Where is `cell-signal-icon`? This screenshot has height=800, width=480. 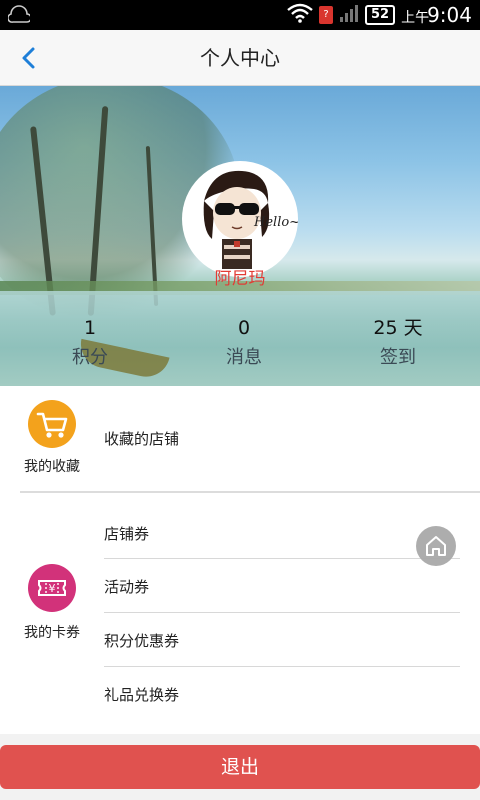 cell-signal-icon is located at coordinates (349, 15).